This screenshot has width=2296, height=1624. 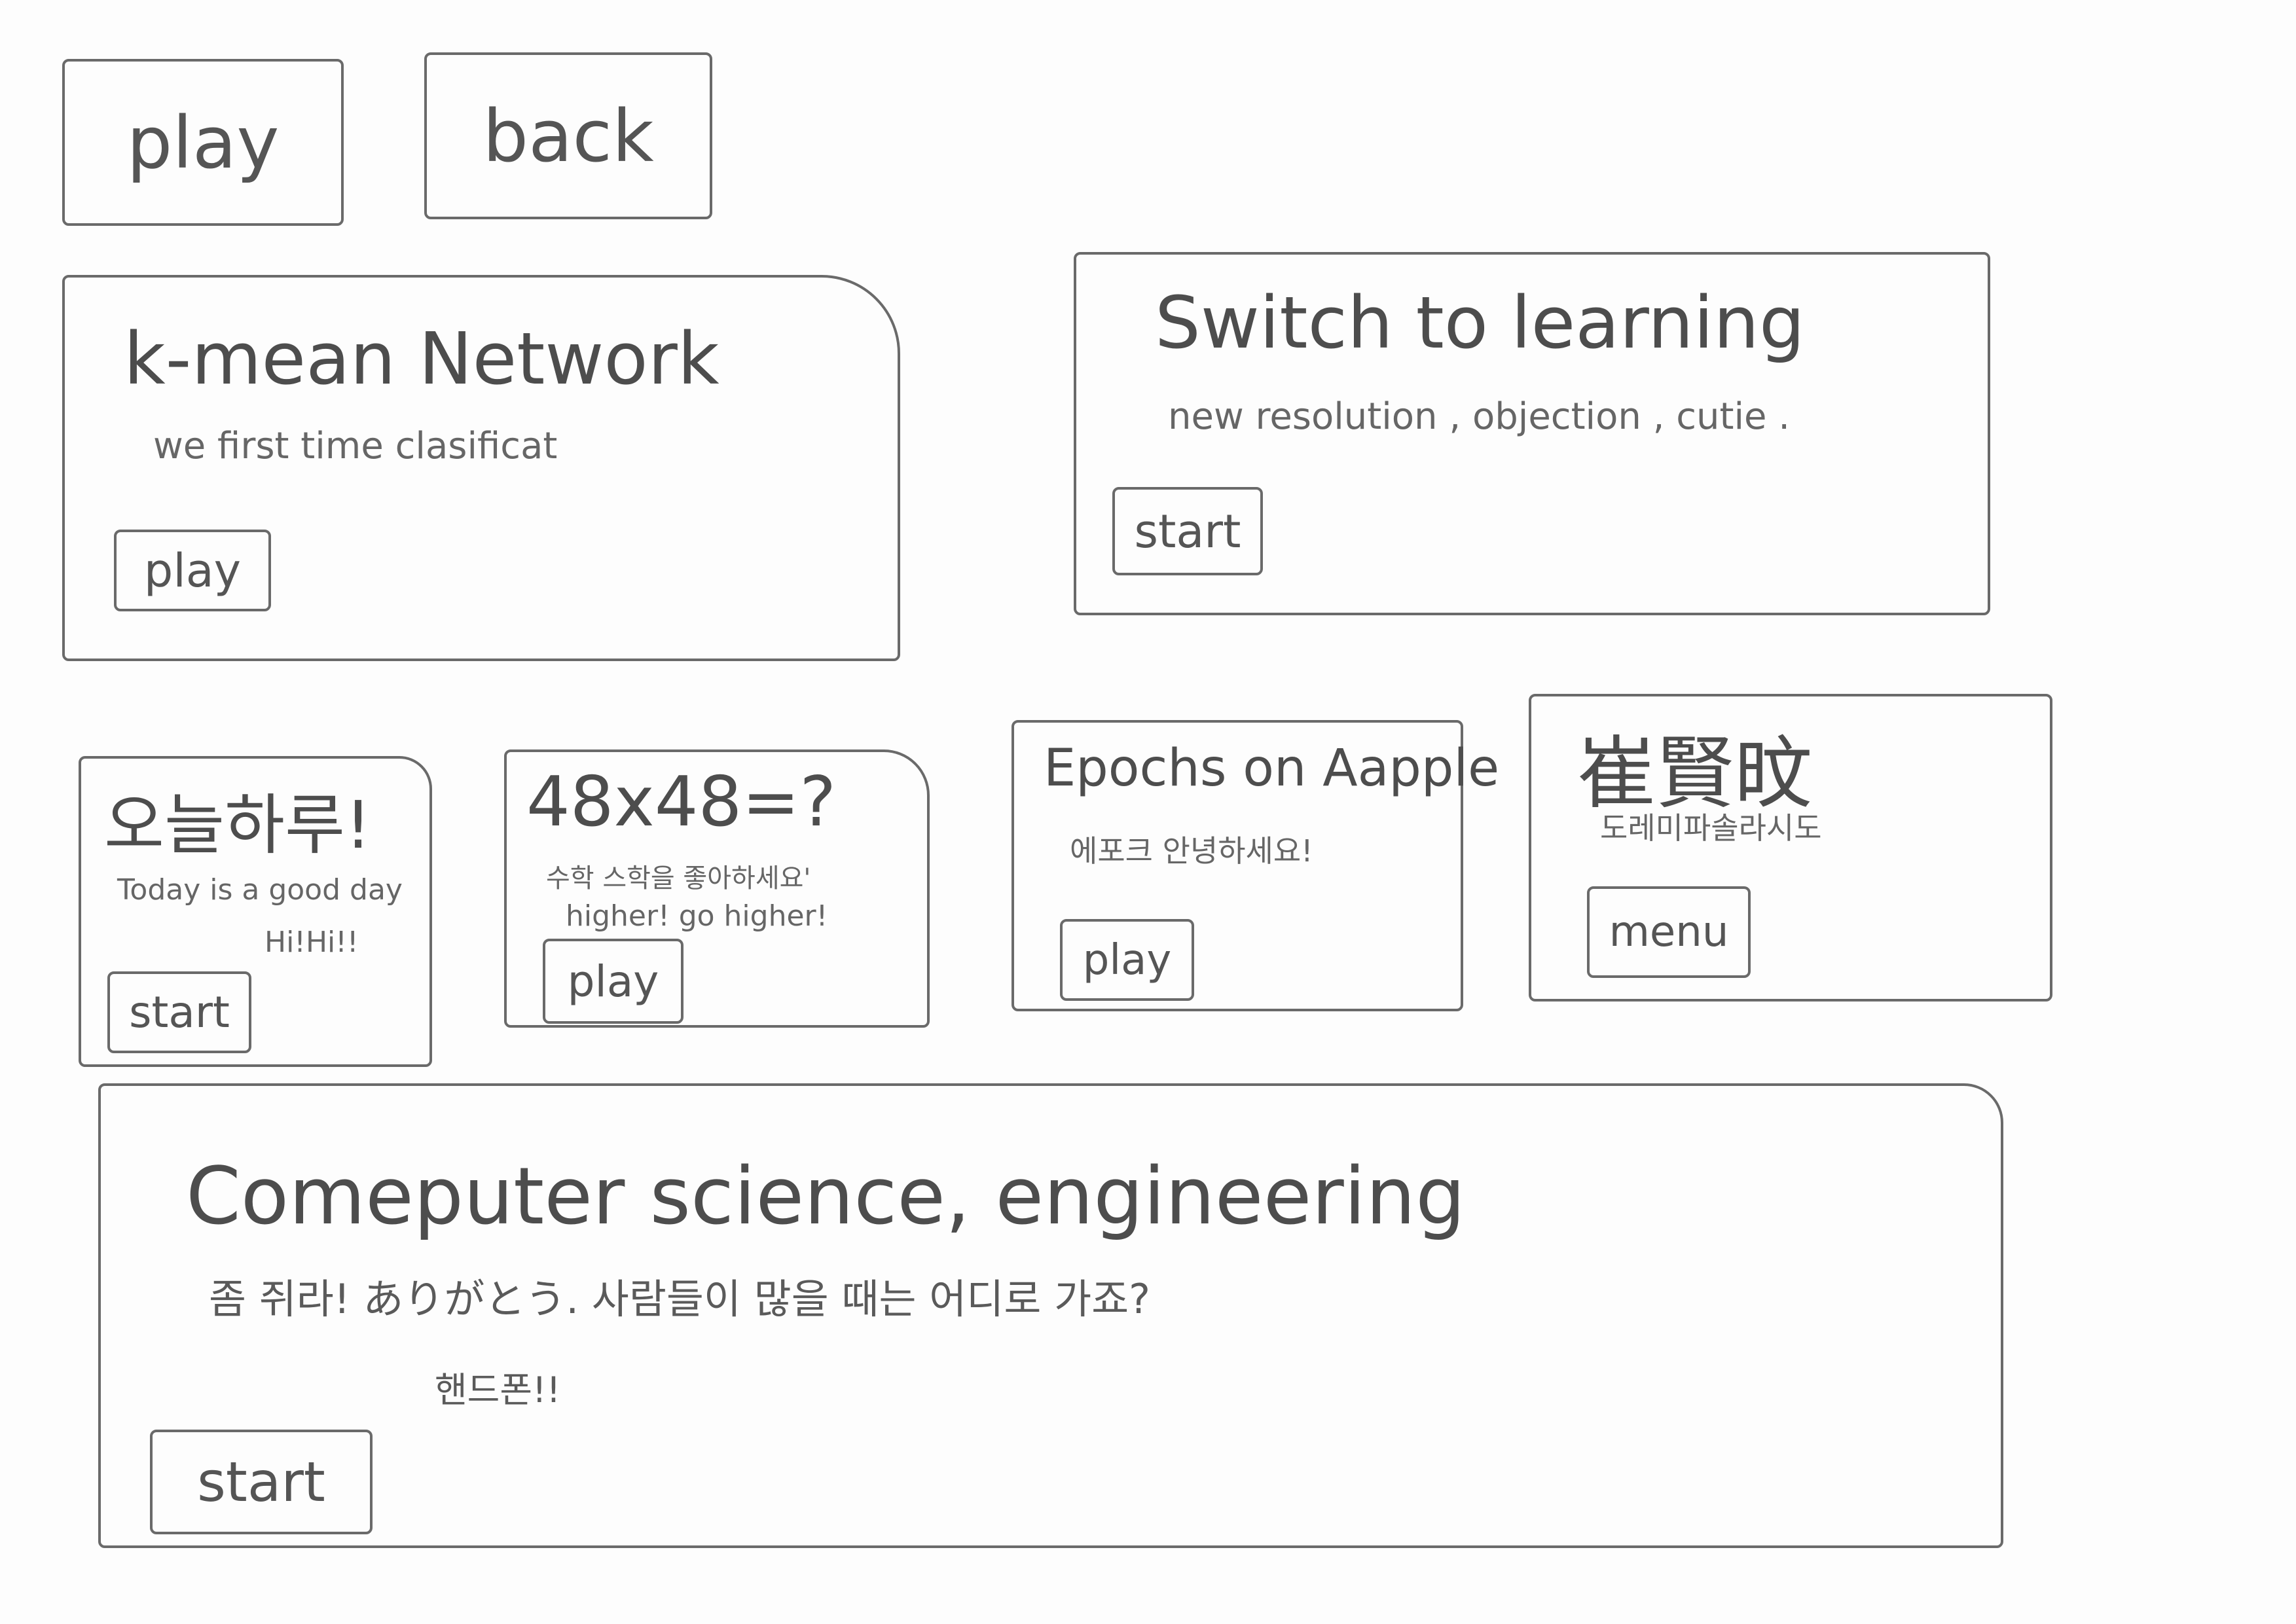 What do you see at coordinates (613, 982) in the screenshot?
I see `math-play-button: play` at bounding box center [613, 982].